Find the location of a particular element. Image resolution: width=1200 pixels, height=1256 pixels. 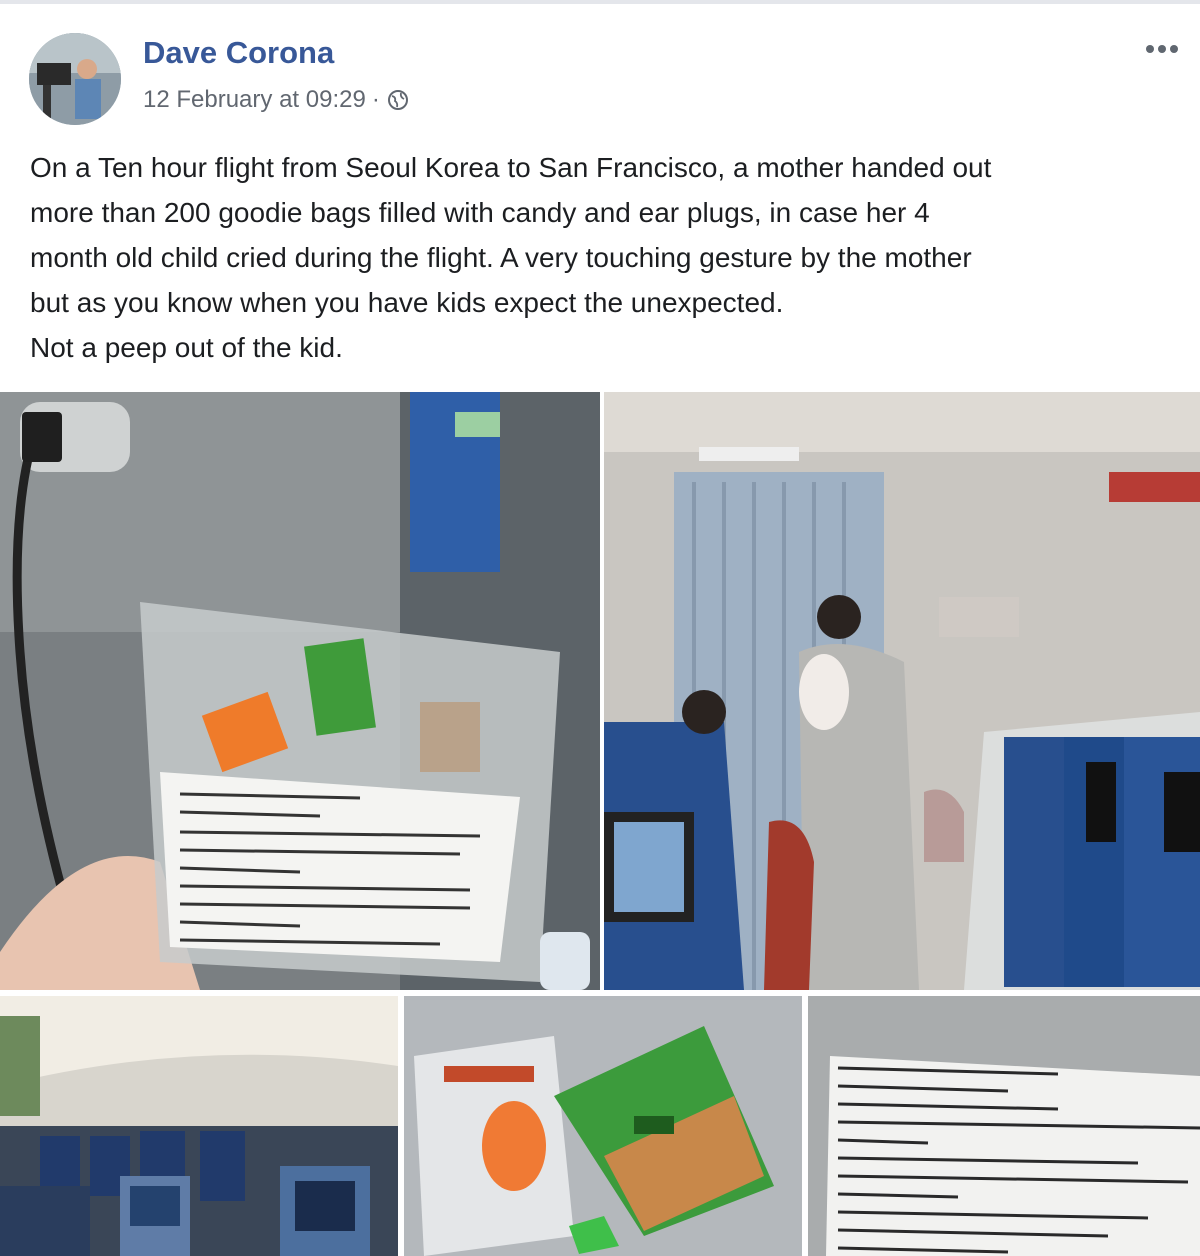

more-options-button is located at coordinates (1162, 49).